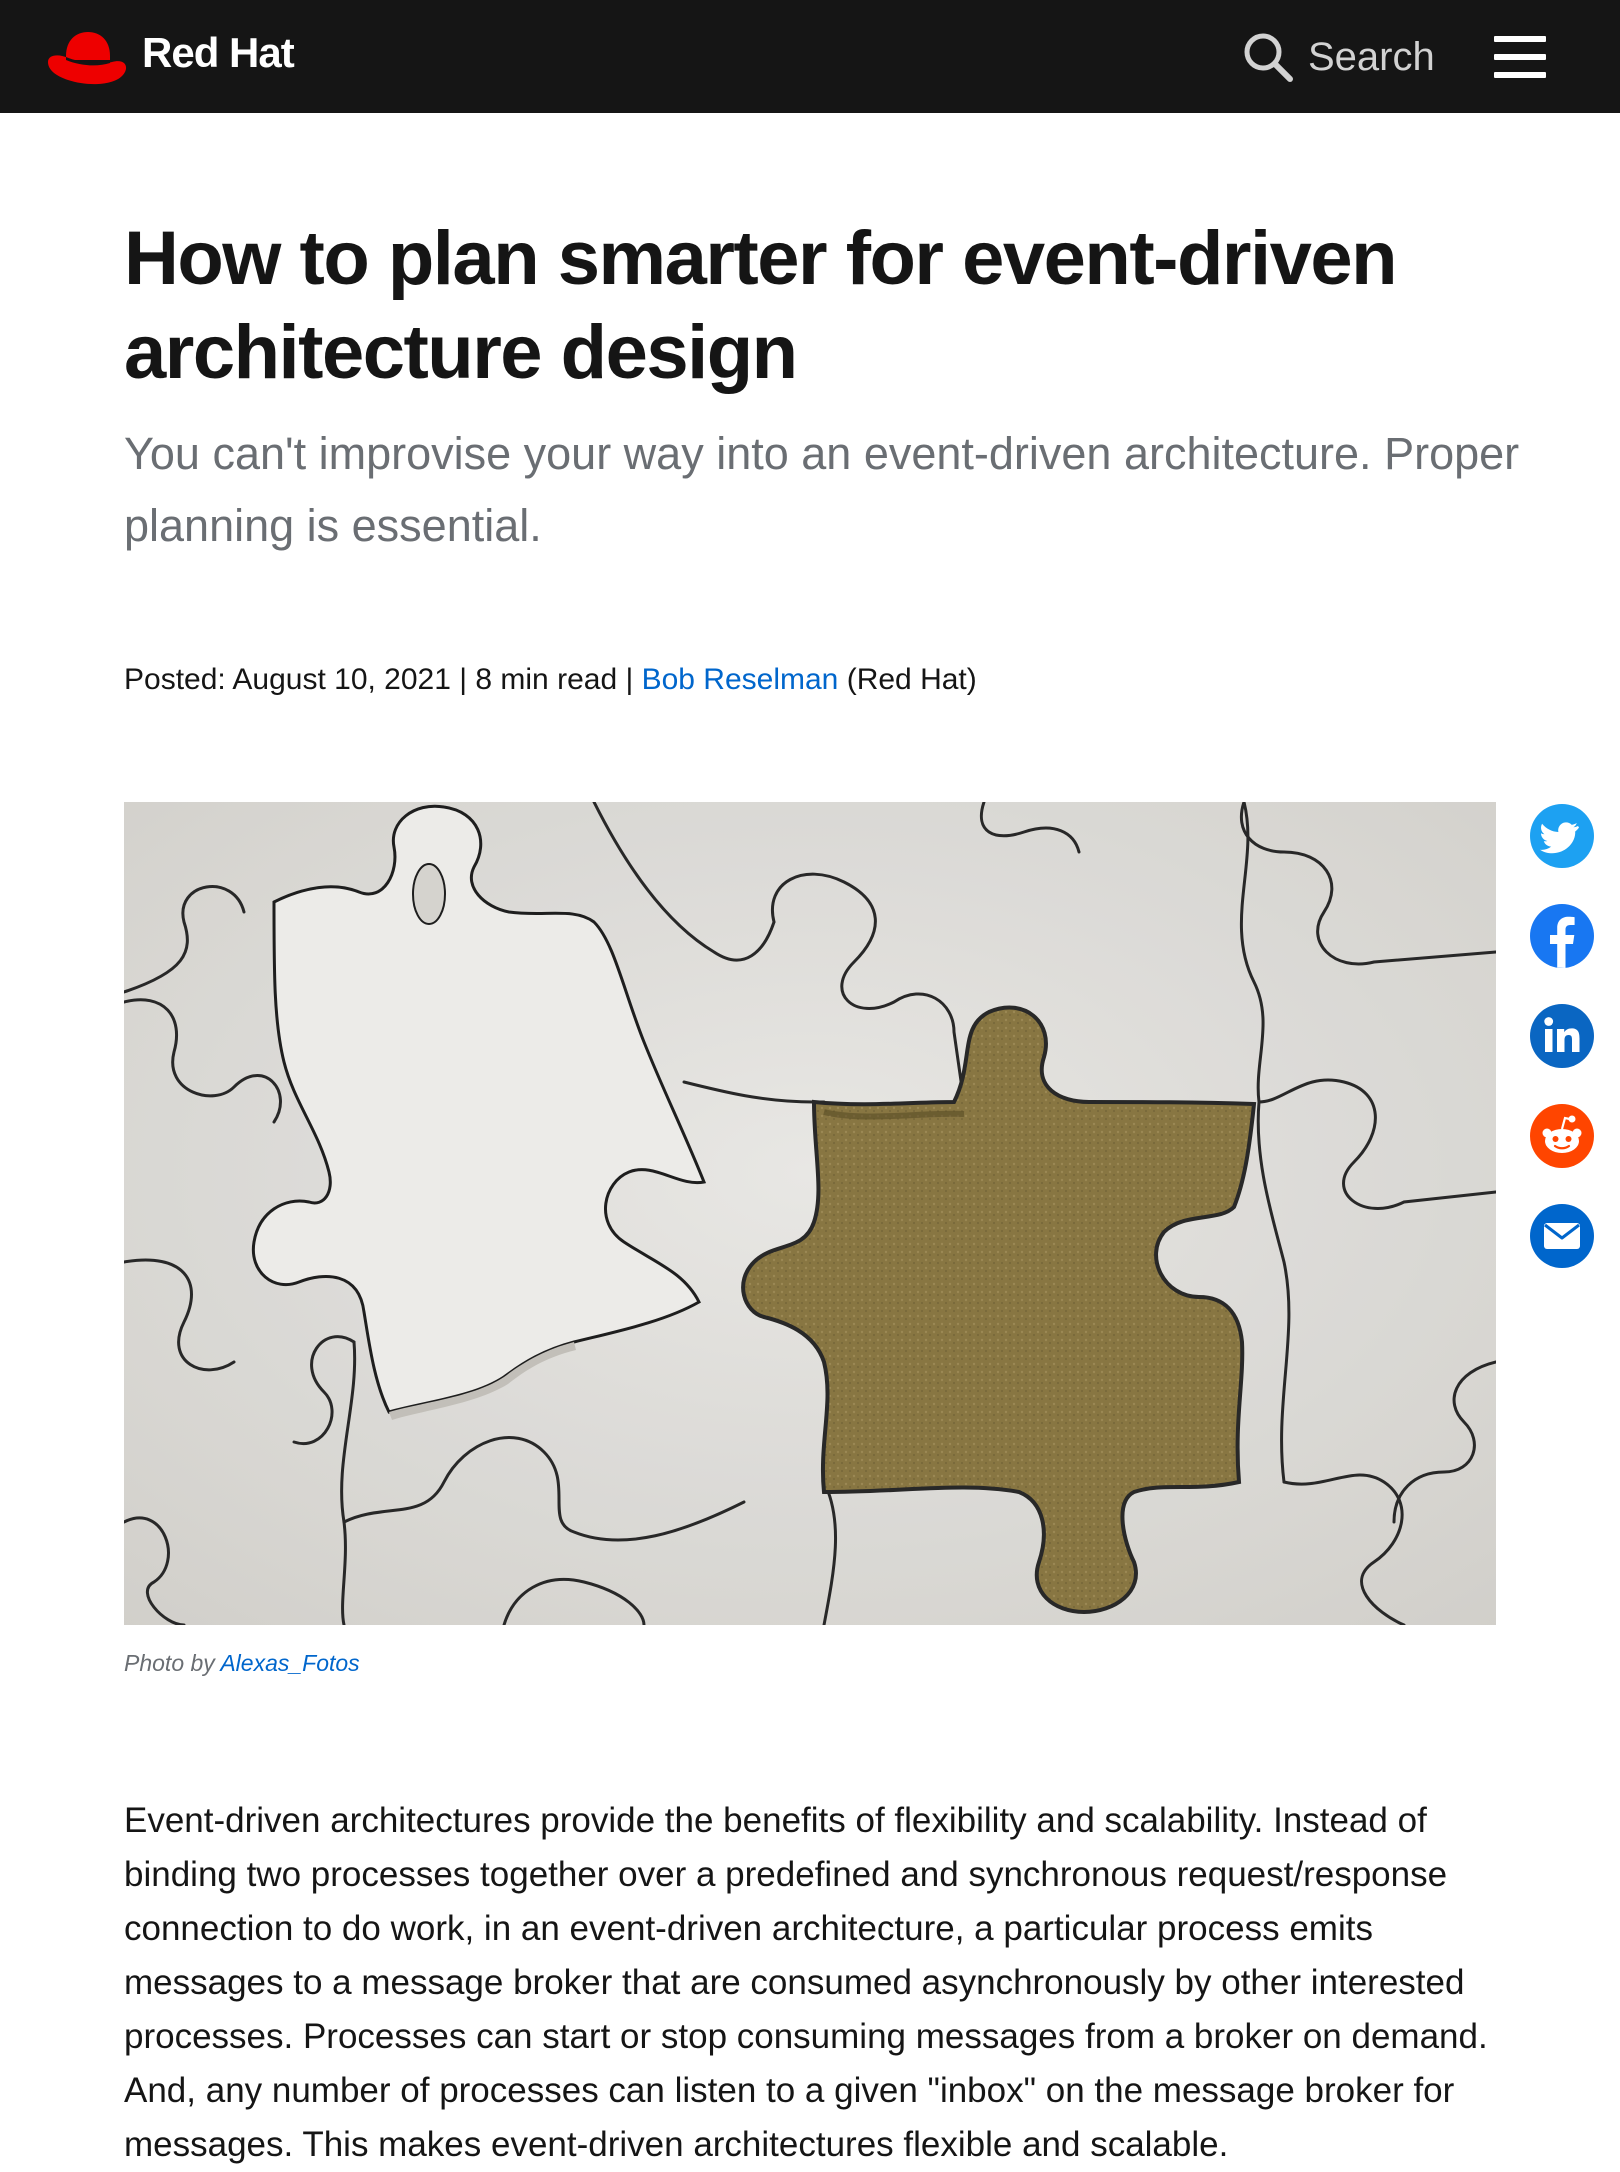  I want to click on share-twitter-button, so click(1562, 836).